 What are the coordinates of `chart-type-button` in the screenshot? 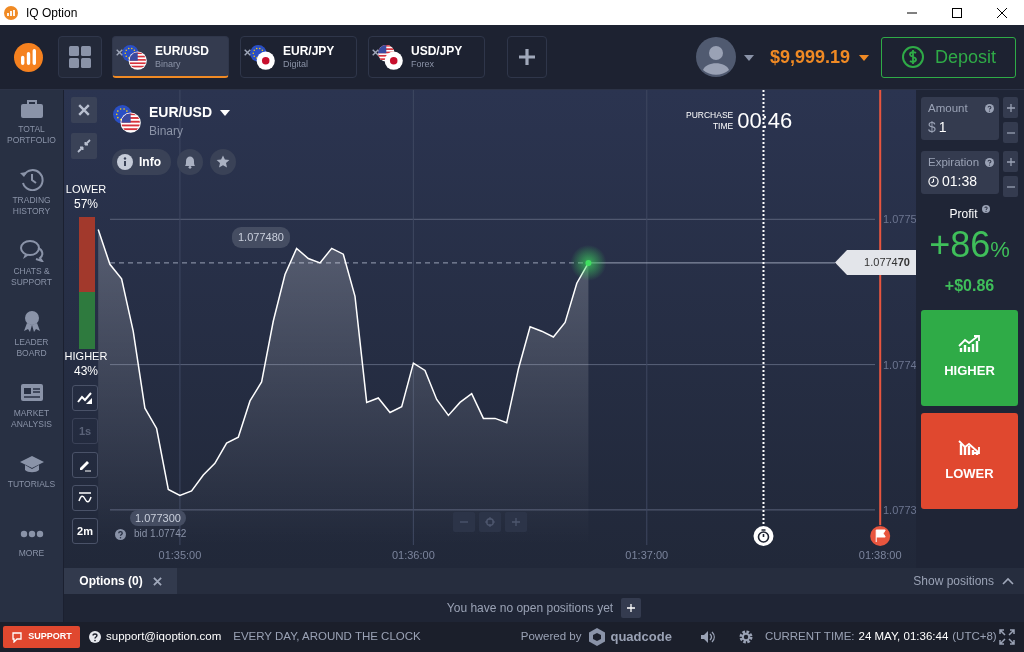 It's located at (85, 398).